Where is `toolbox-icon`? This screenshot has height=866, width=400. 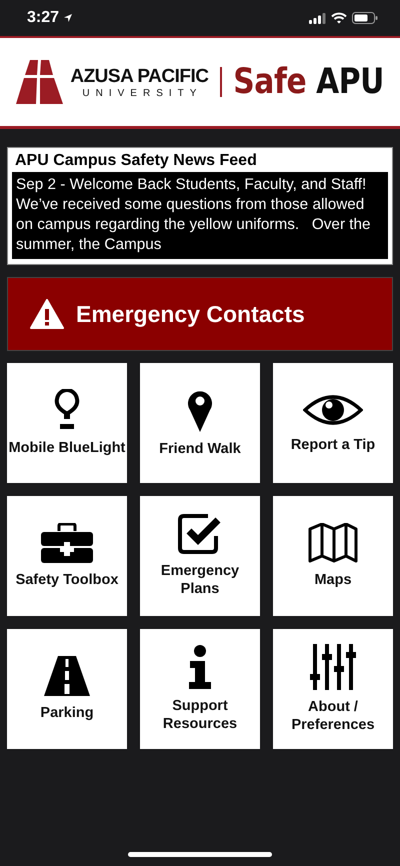
toolbox-icon is located at coordinates (67, 543).